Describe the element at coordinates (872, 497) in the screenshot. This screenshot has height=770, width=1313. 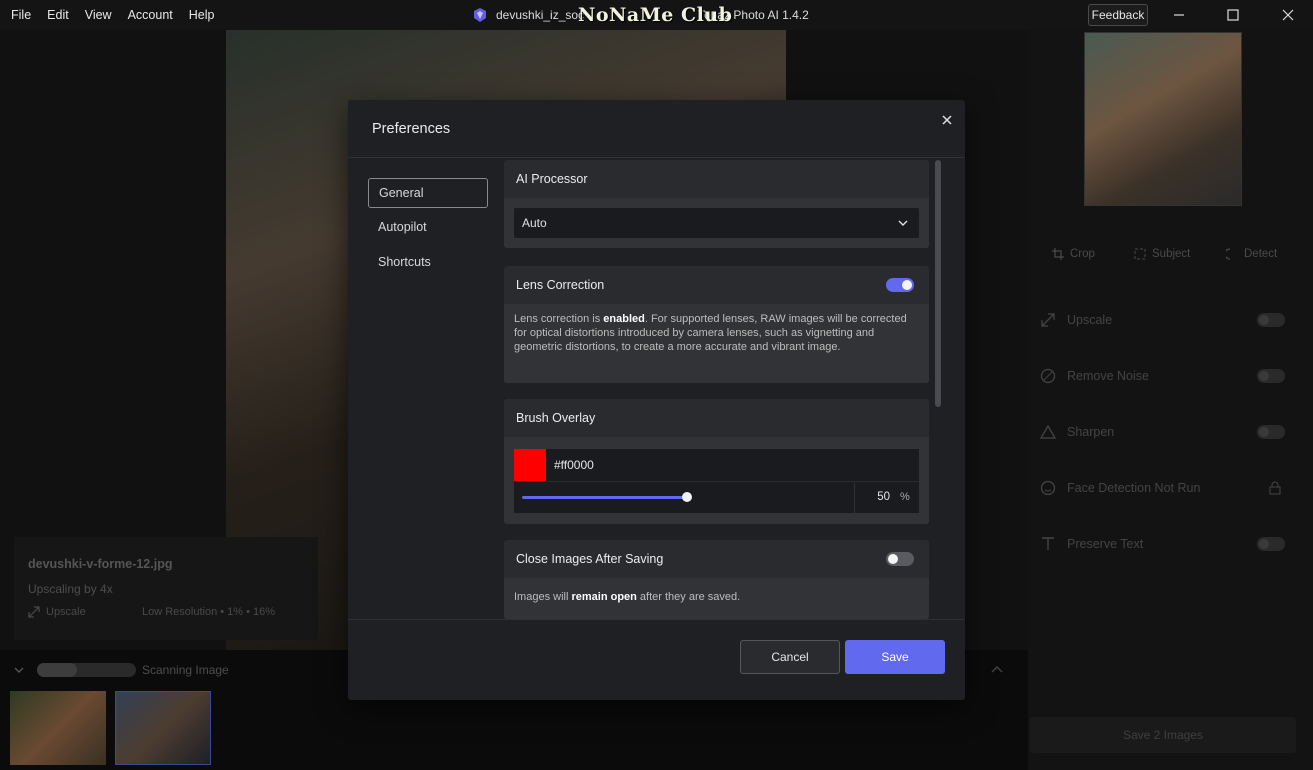
I see `opacity-value-input: 50` at that location.